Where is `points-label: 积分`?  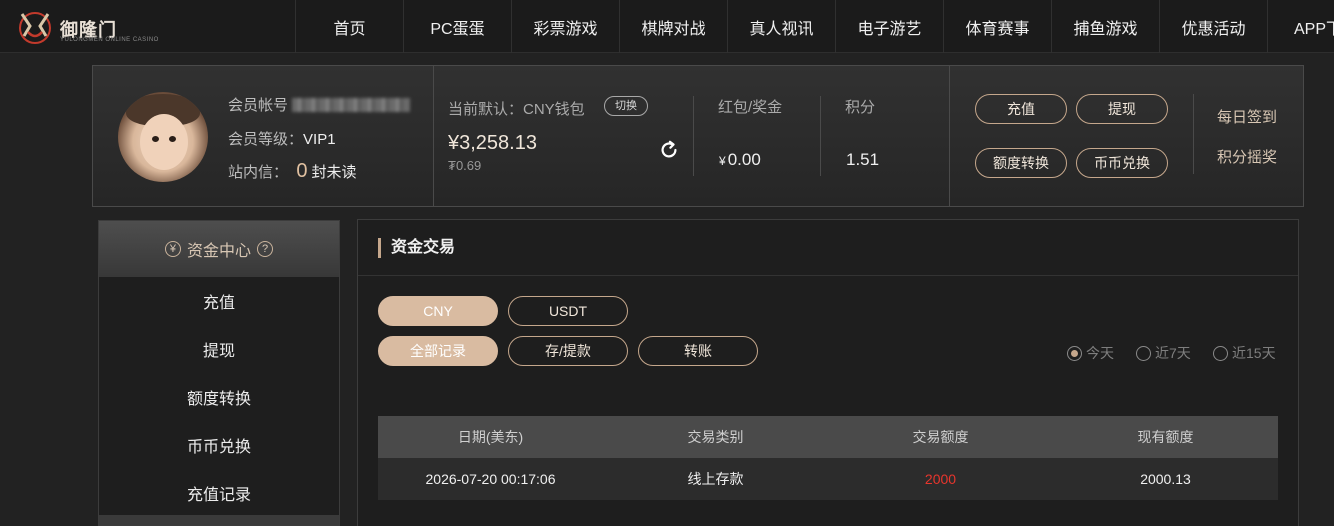 points-label: 积分 is located at coordinates (860, 107).